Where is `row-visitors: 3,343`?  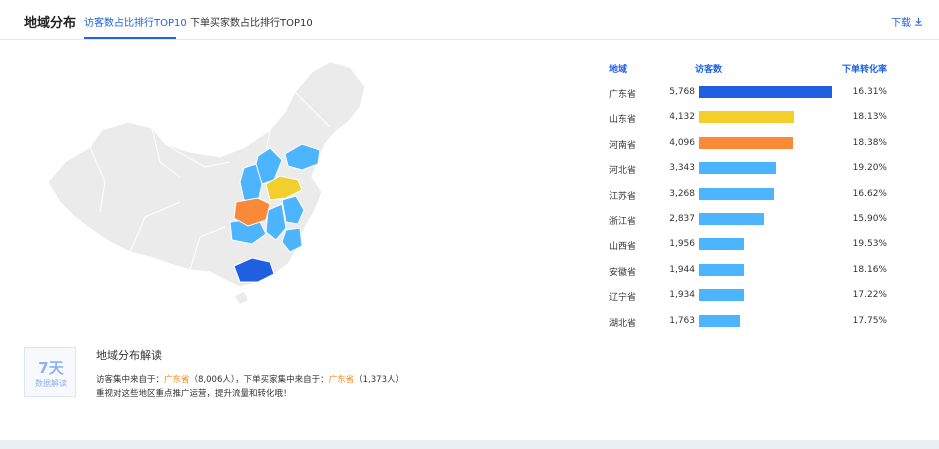 row-visitors: 3,343 is located at coordinates (682, 168).